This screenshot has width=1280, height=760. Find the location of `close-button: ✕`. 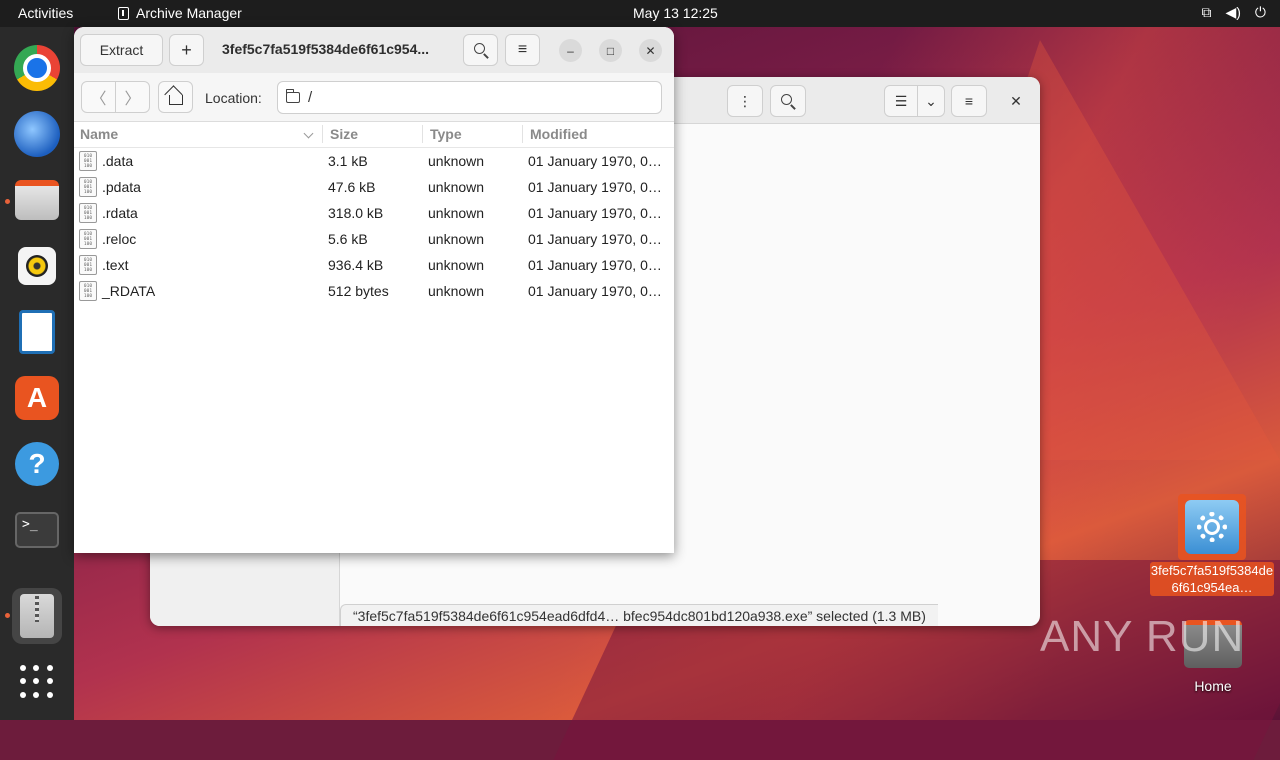

close-button: ✕ is located at coordinates (650, 50).